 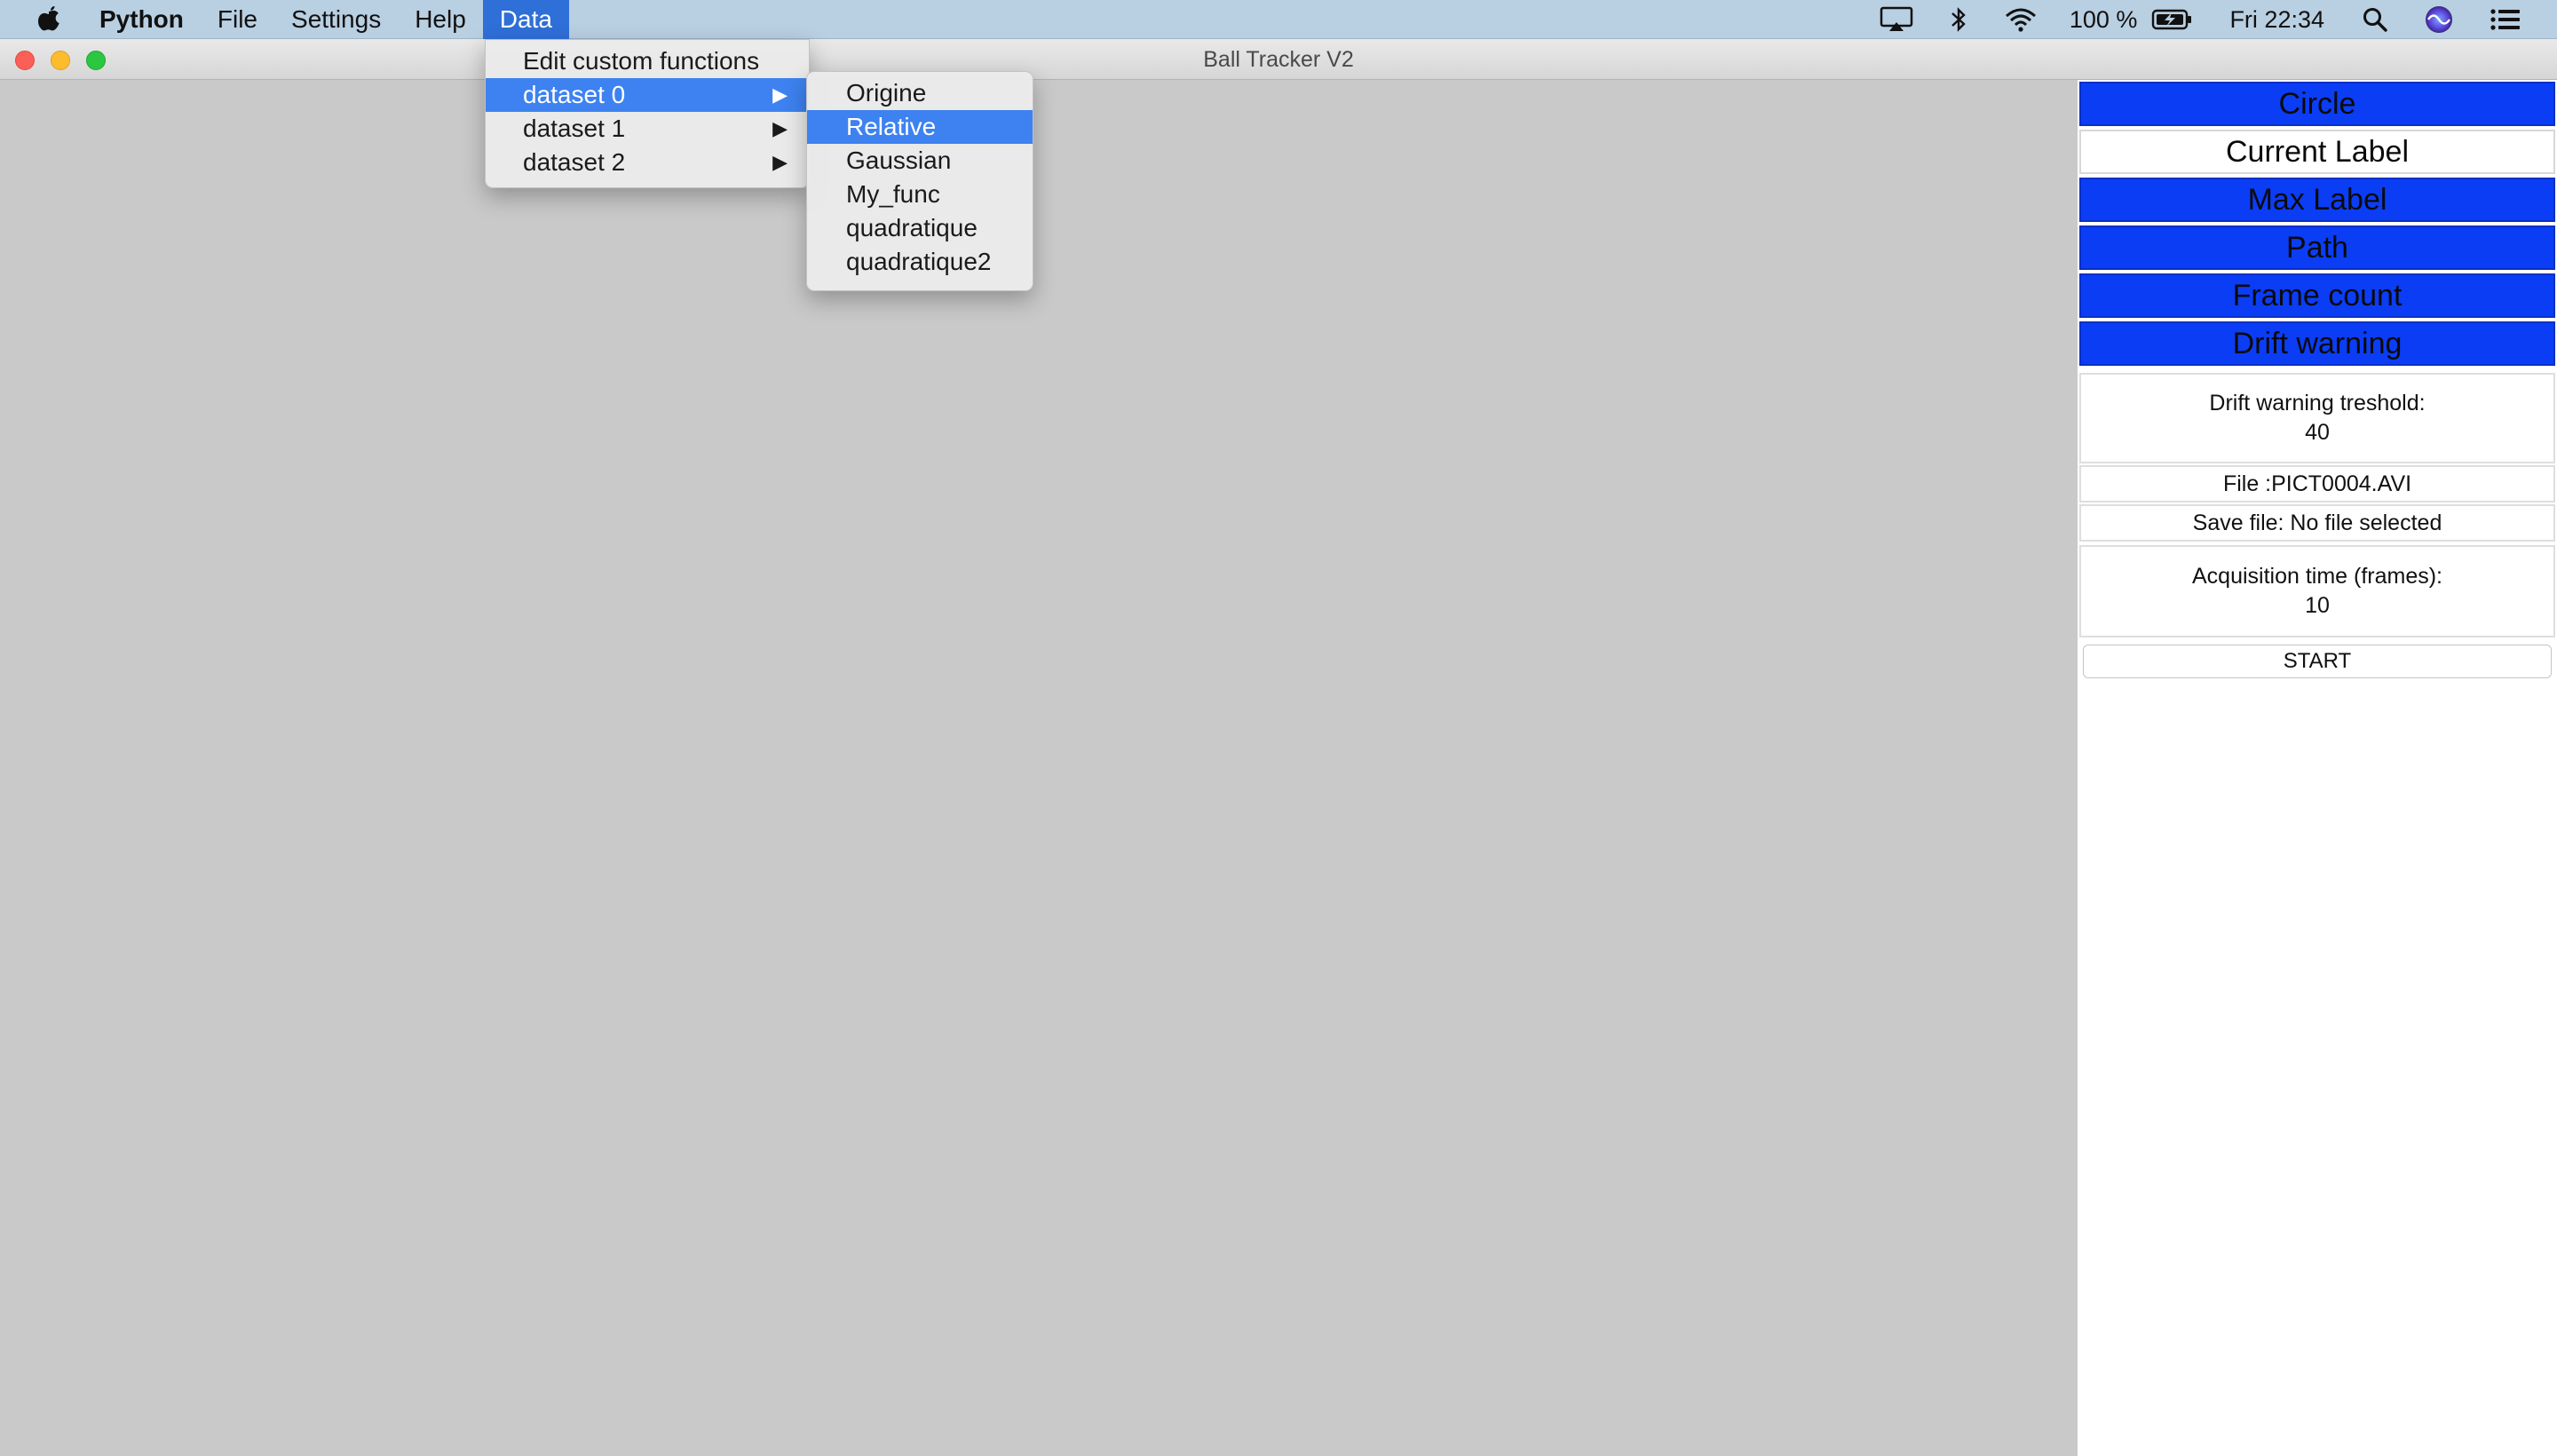 I want to click on menu-python: Python, so click(x=137, y=19).